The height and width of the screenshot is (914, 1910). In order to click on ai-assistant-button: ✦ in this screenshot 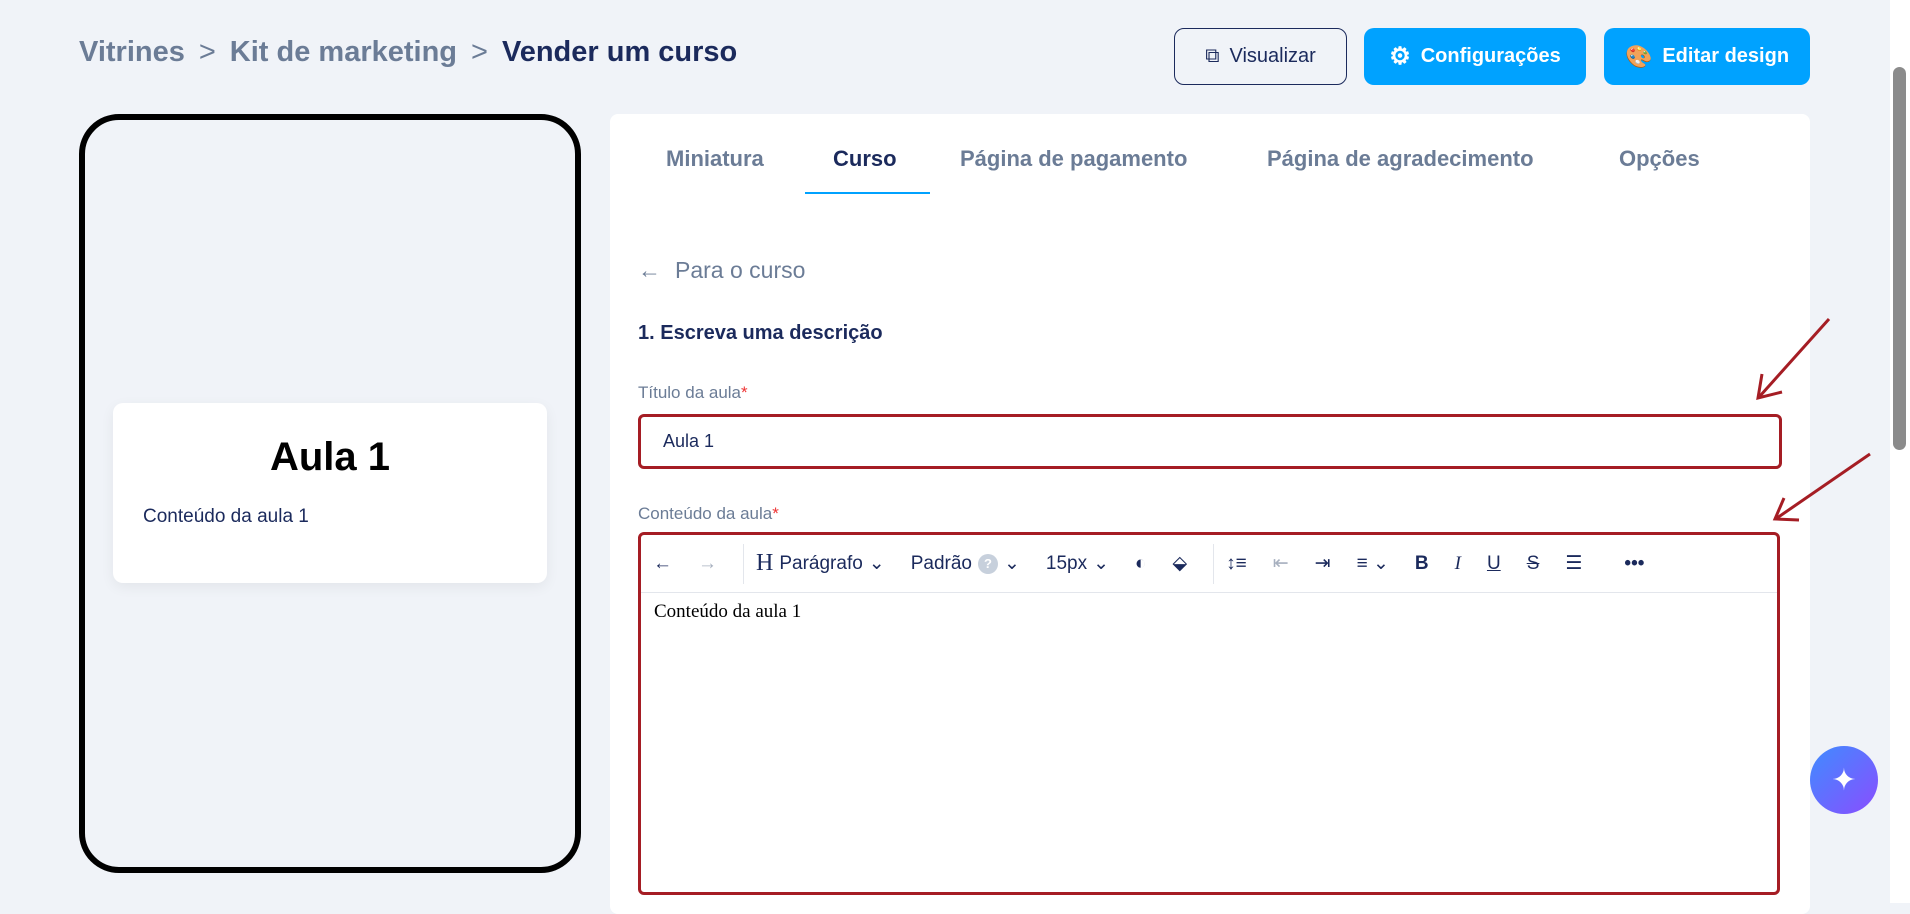, I will do `click(1844, 780)`.